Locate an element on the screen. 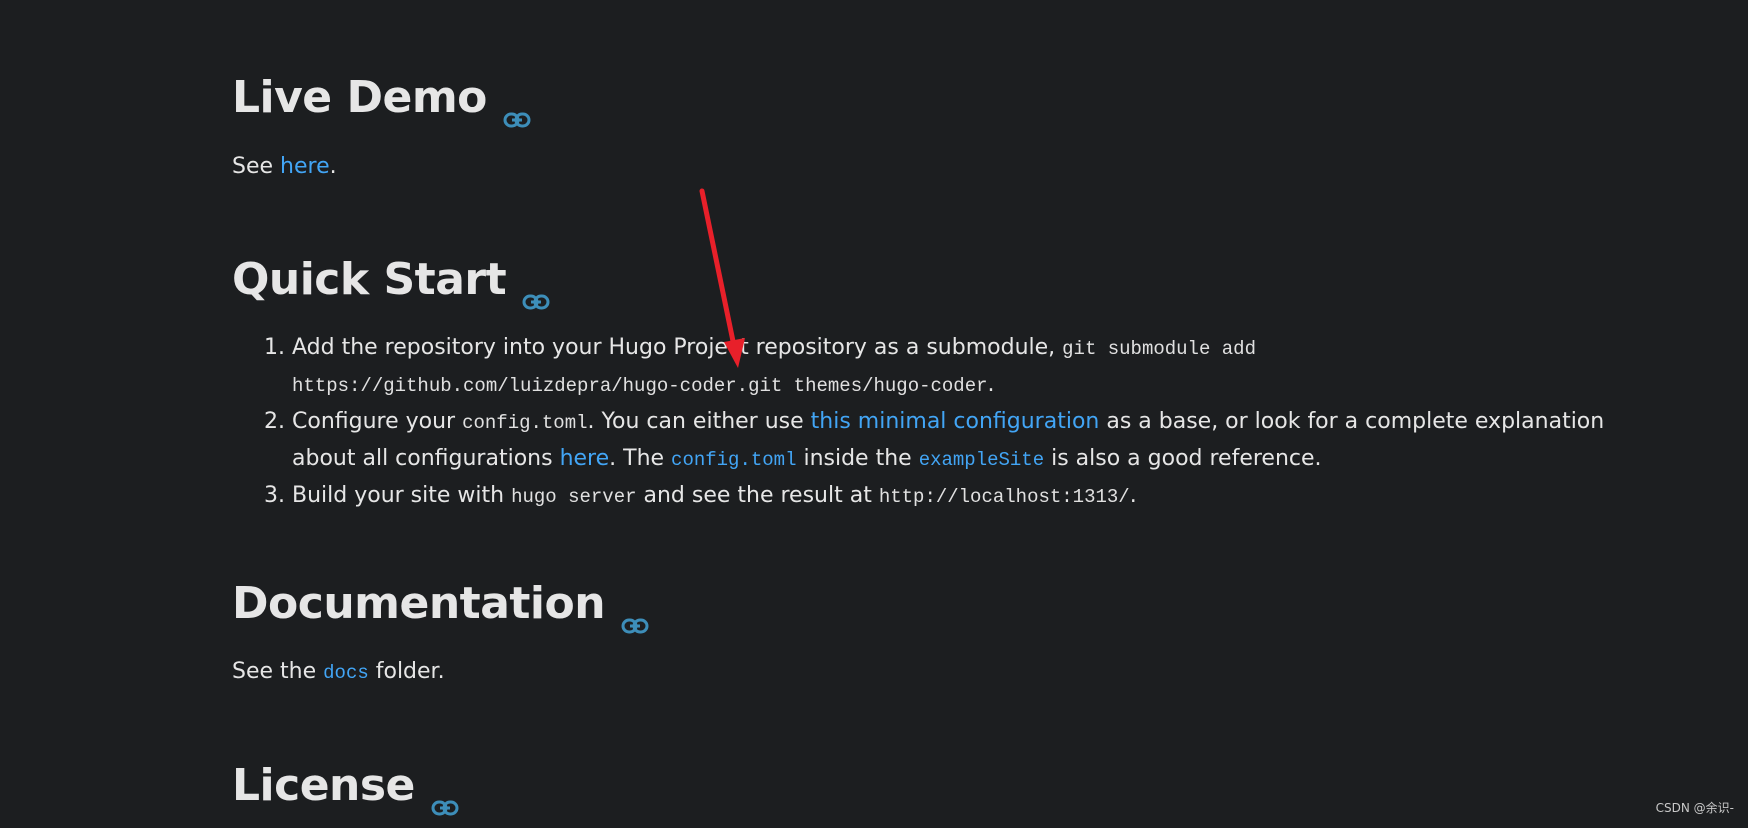 This screenshot has height=828, width=1748. heading-quick-start-text: Quick Start is located at coordinates (369, 279).